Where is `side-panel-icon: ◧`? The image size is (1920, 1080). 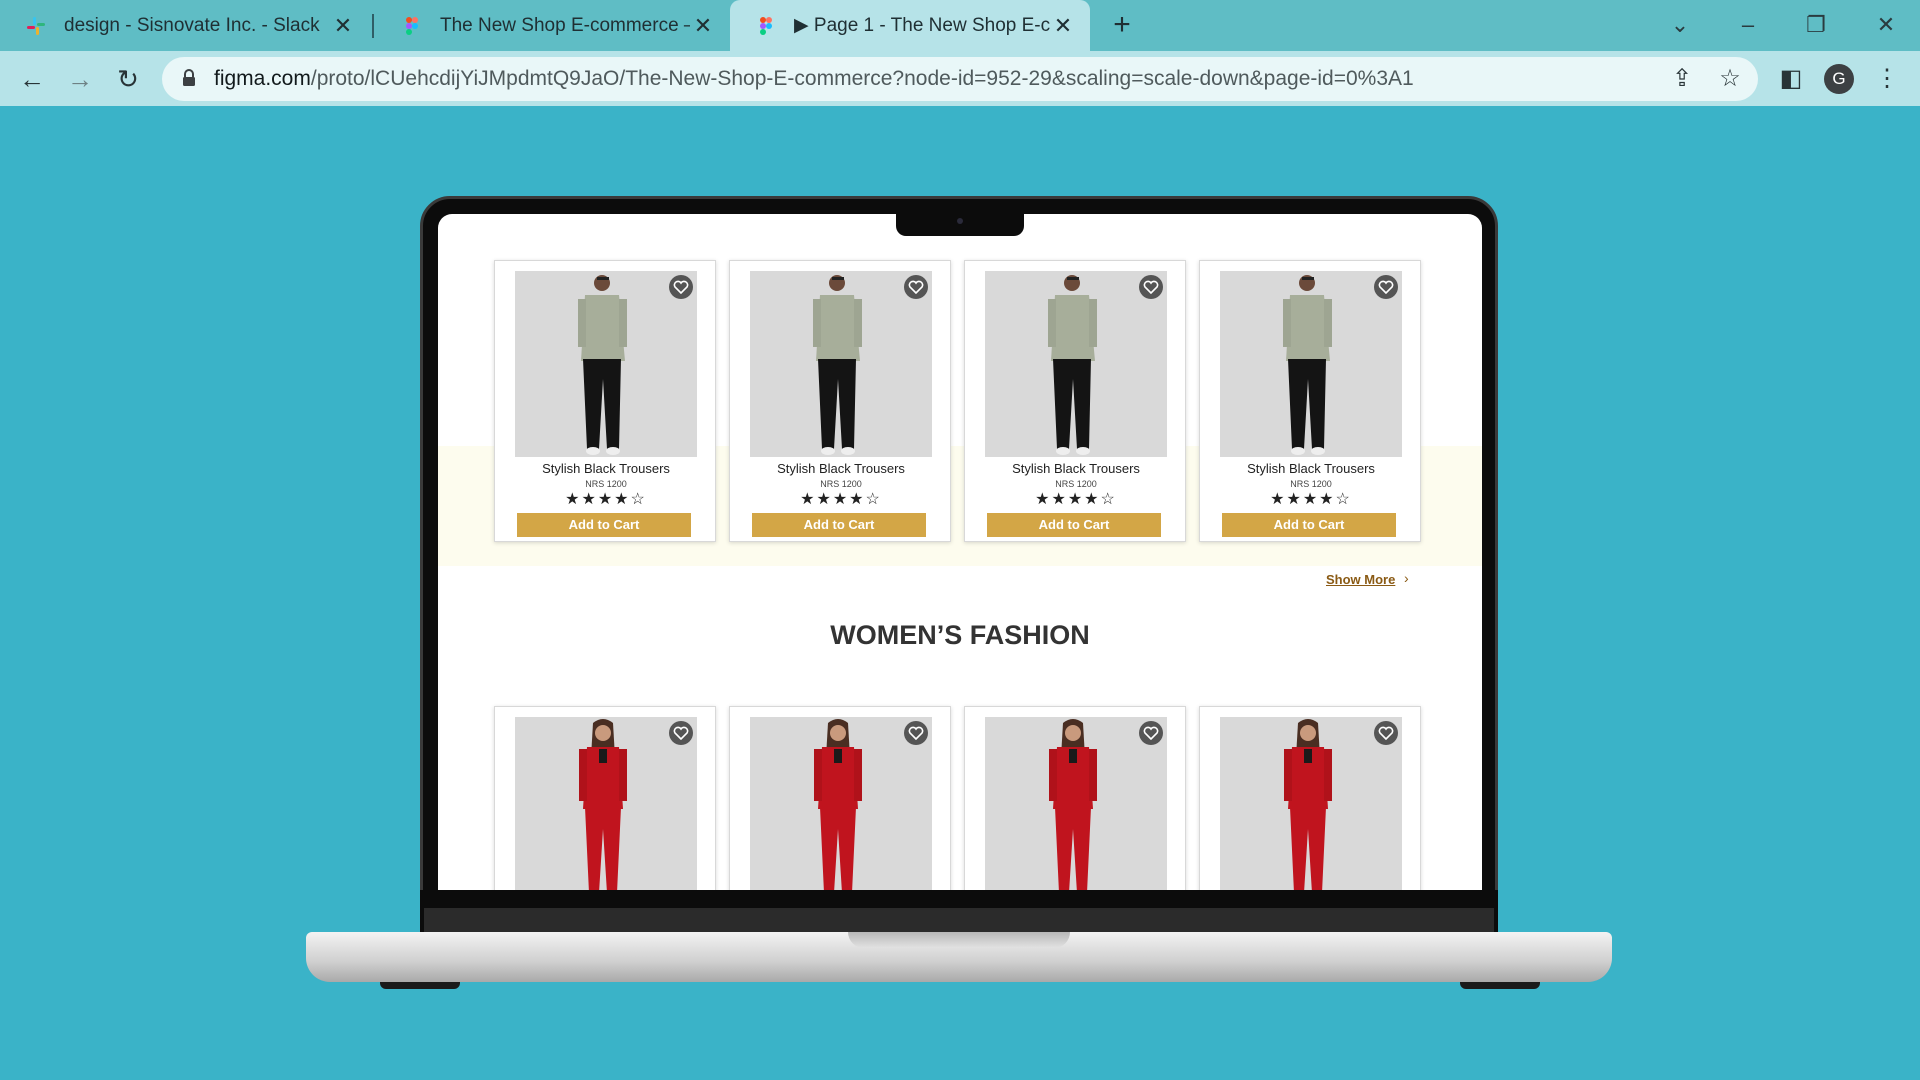
side-panel-icon: ◧ is located at coordinates (1791, 79).